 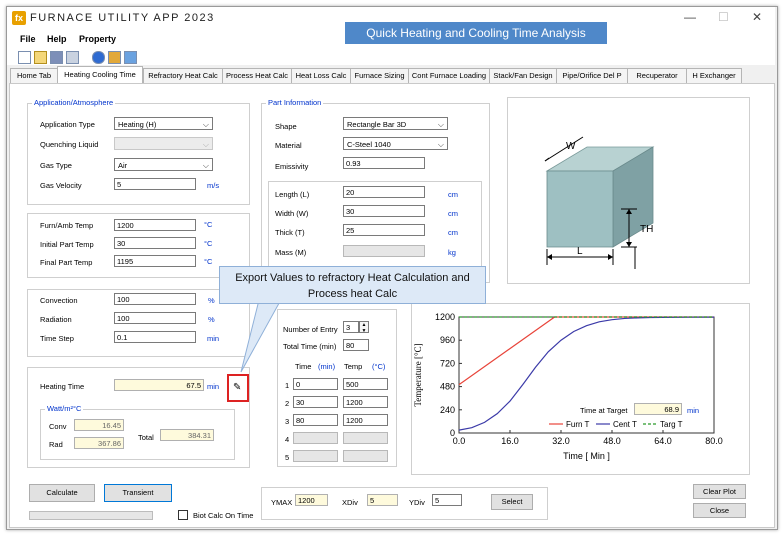 What do you see at coordinates (315, 384) in the screenshot?
I see `entry-time-input: 0` at bounding box center [315, 384].